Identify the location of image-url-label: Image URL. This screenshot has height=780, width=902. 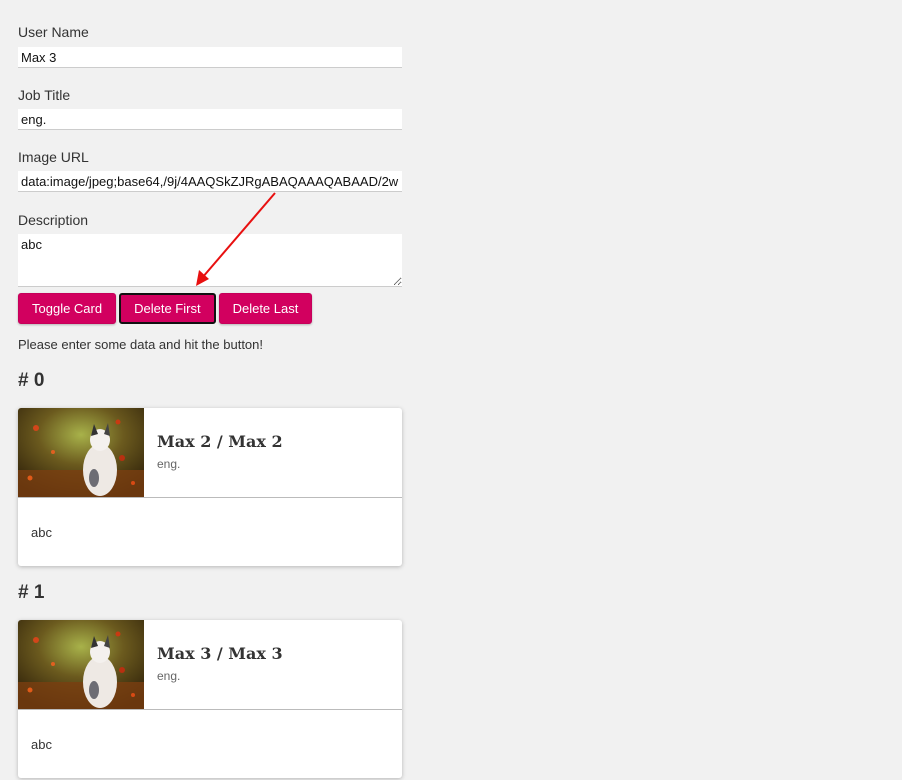
(53, 157).